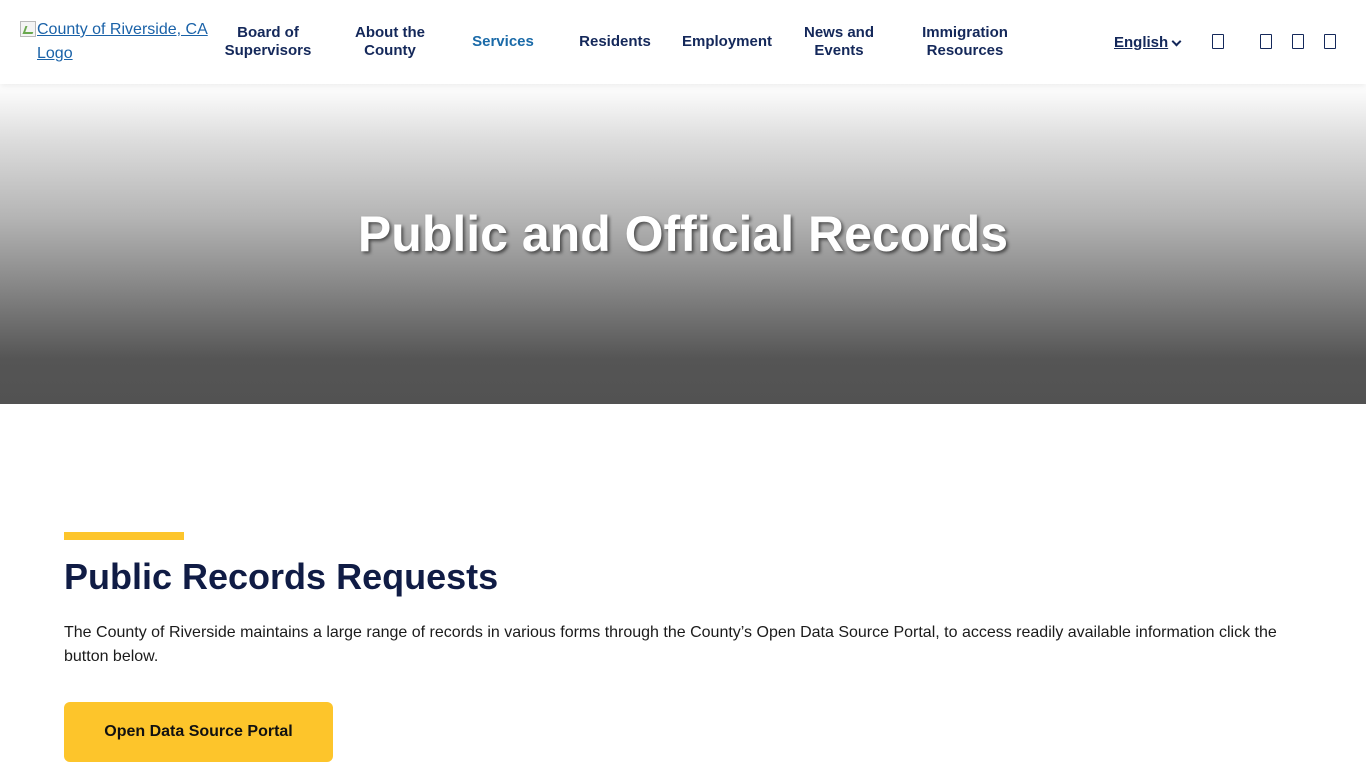  I want to click on nav-item-services: Services, so click(503, 42).